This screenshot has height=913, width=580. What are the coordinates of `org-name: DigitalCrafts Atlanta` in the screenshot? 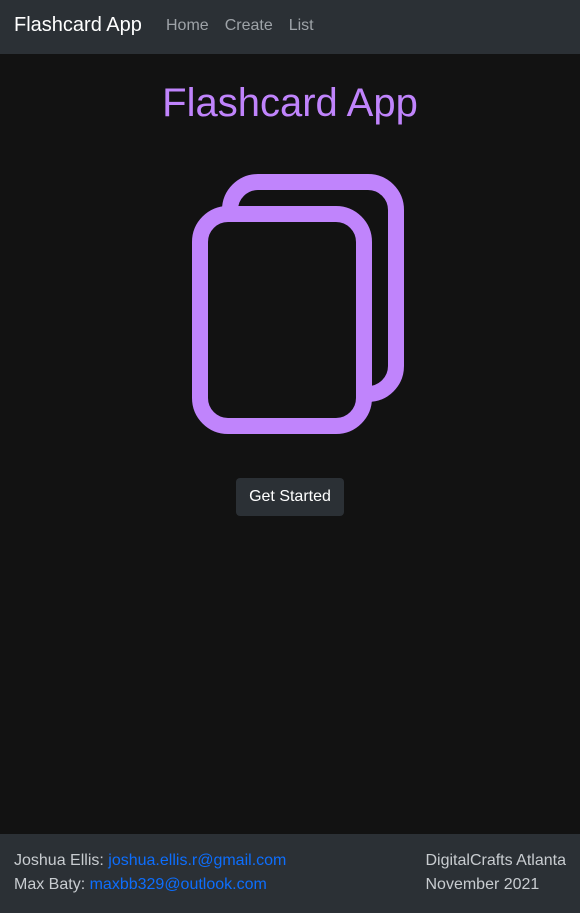 It's located at (495, 860).